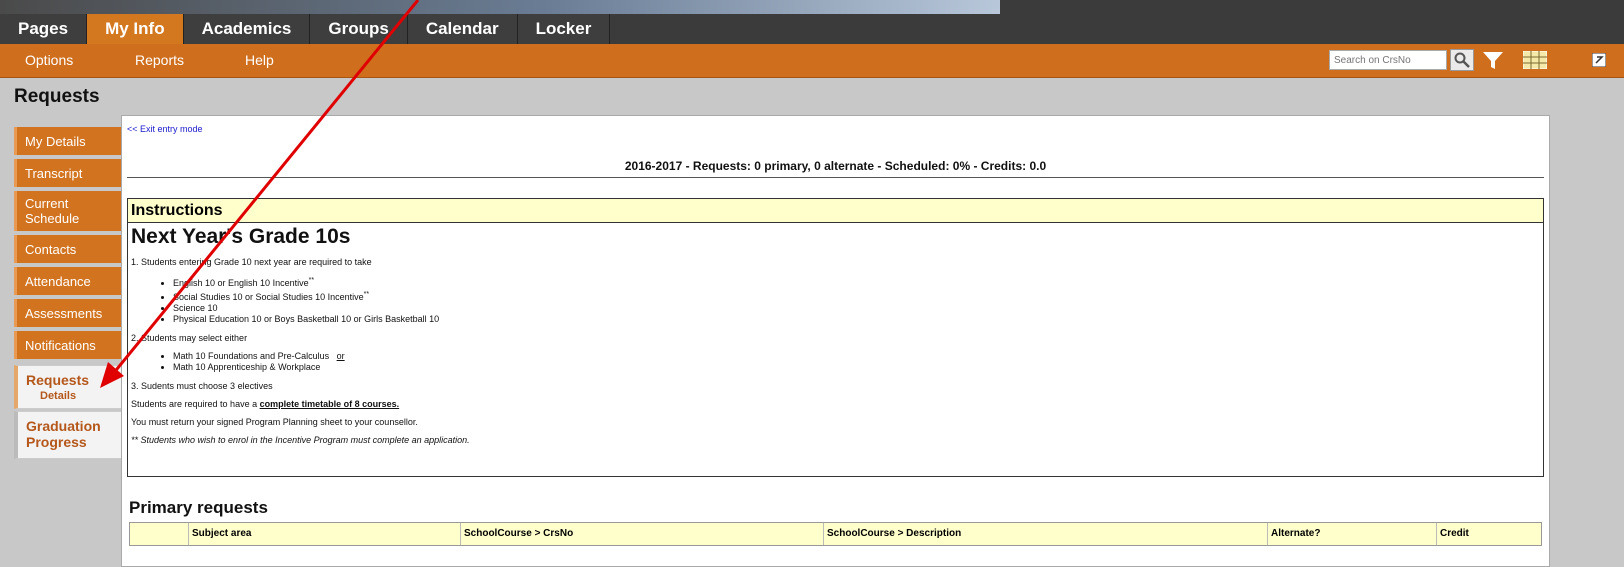  I want to click on sidenav-requests-group: Requests Details, so click(68, 387).